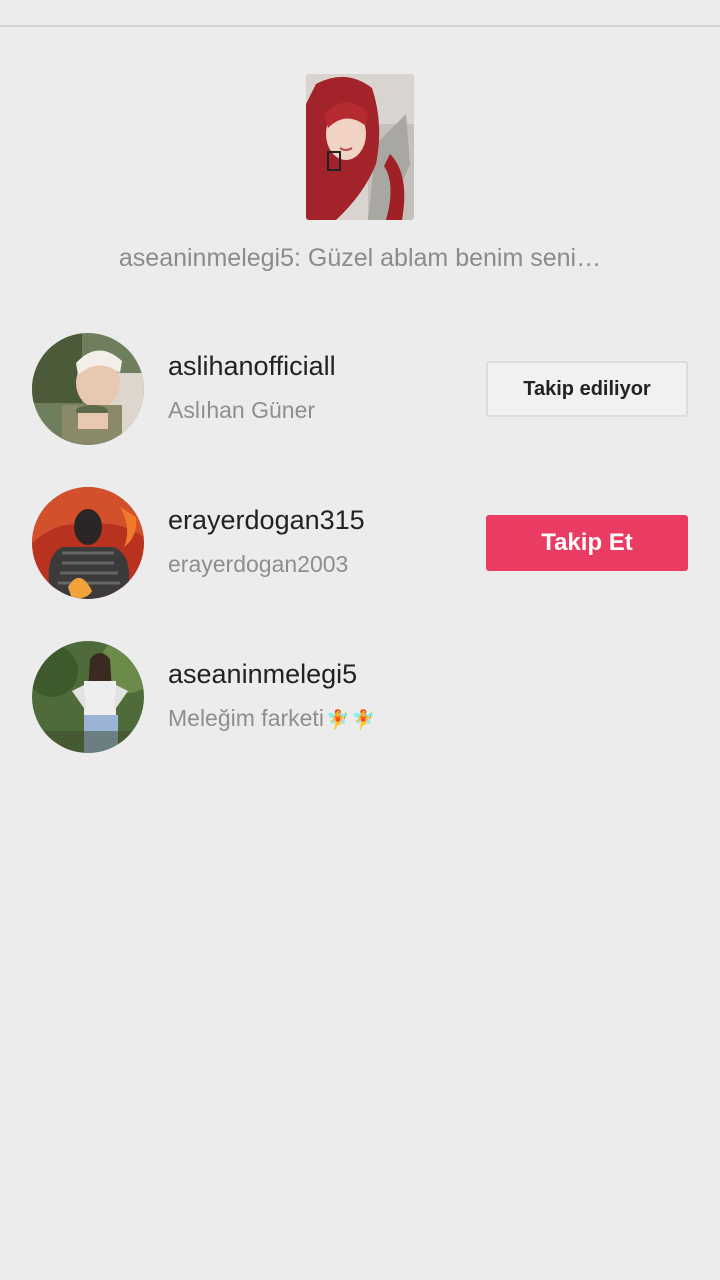 This screenshot has width=720, height=1280. I want to click on video-thumbnail, so click(360, 147).